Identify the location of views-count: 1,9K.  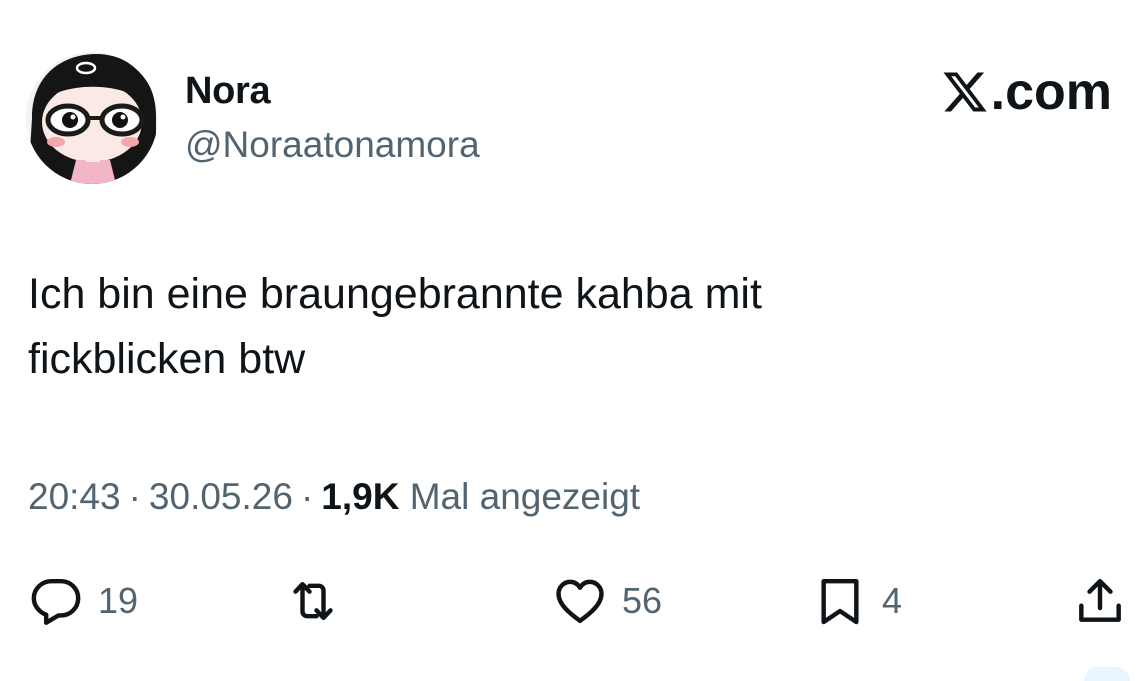
(360, 496).